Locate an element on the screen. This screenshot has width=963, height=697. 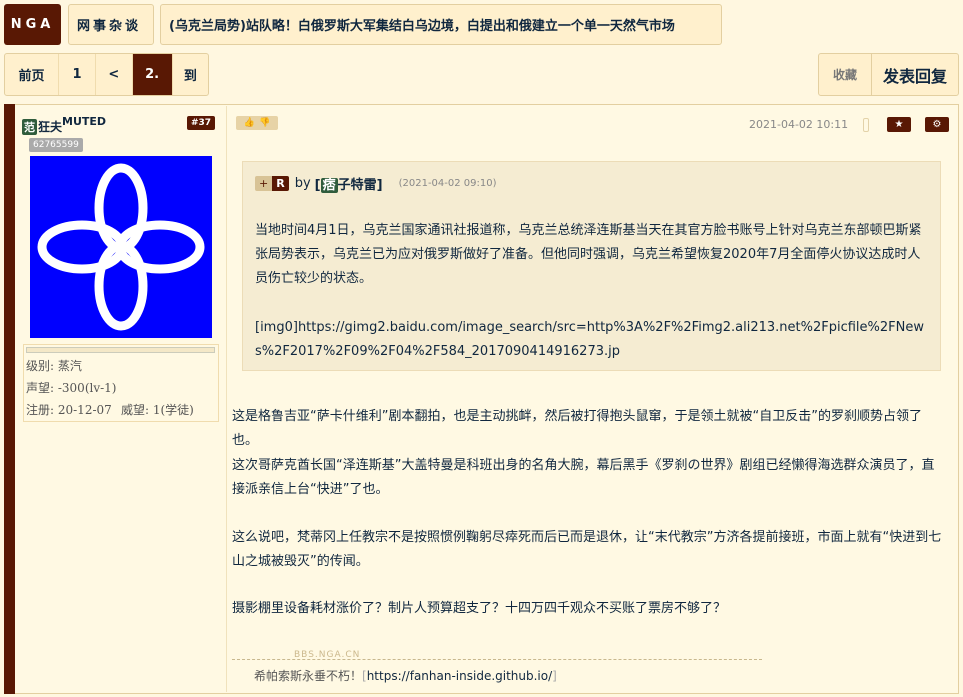
reply-button: 发表回复 is located at coordinates (915, 74).